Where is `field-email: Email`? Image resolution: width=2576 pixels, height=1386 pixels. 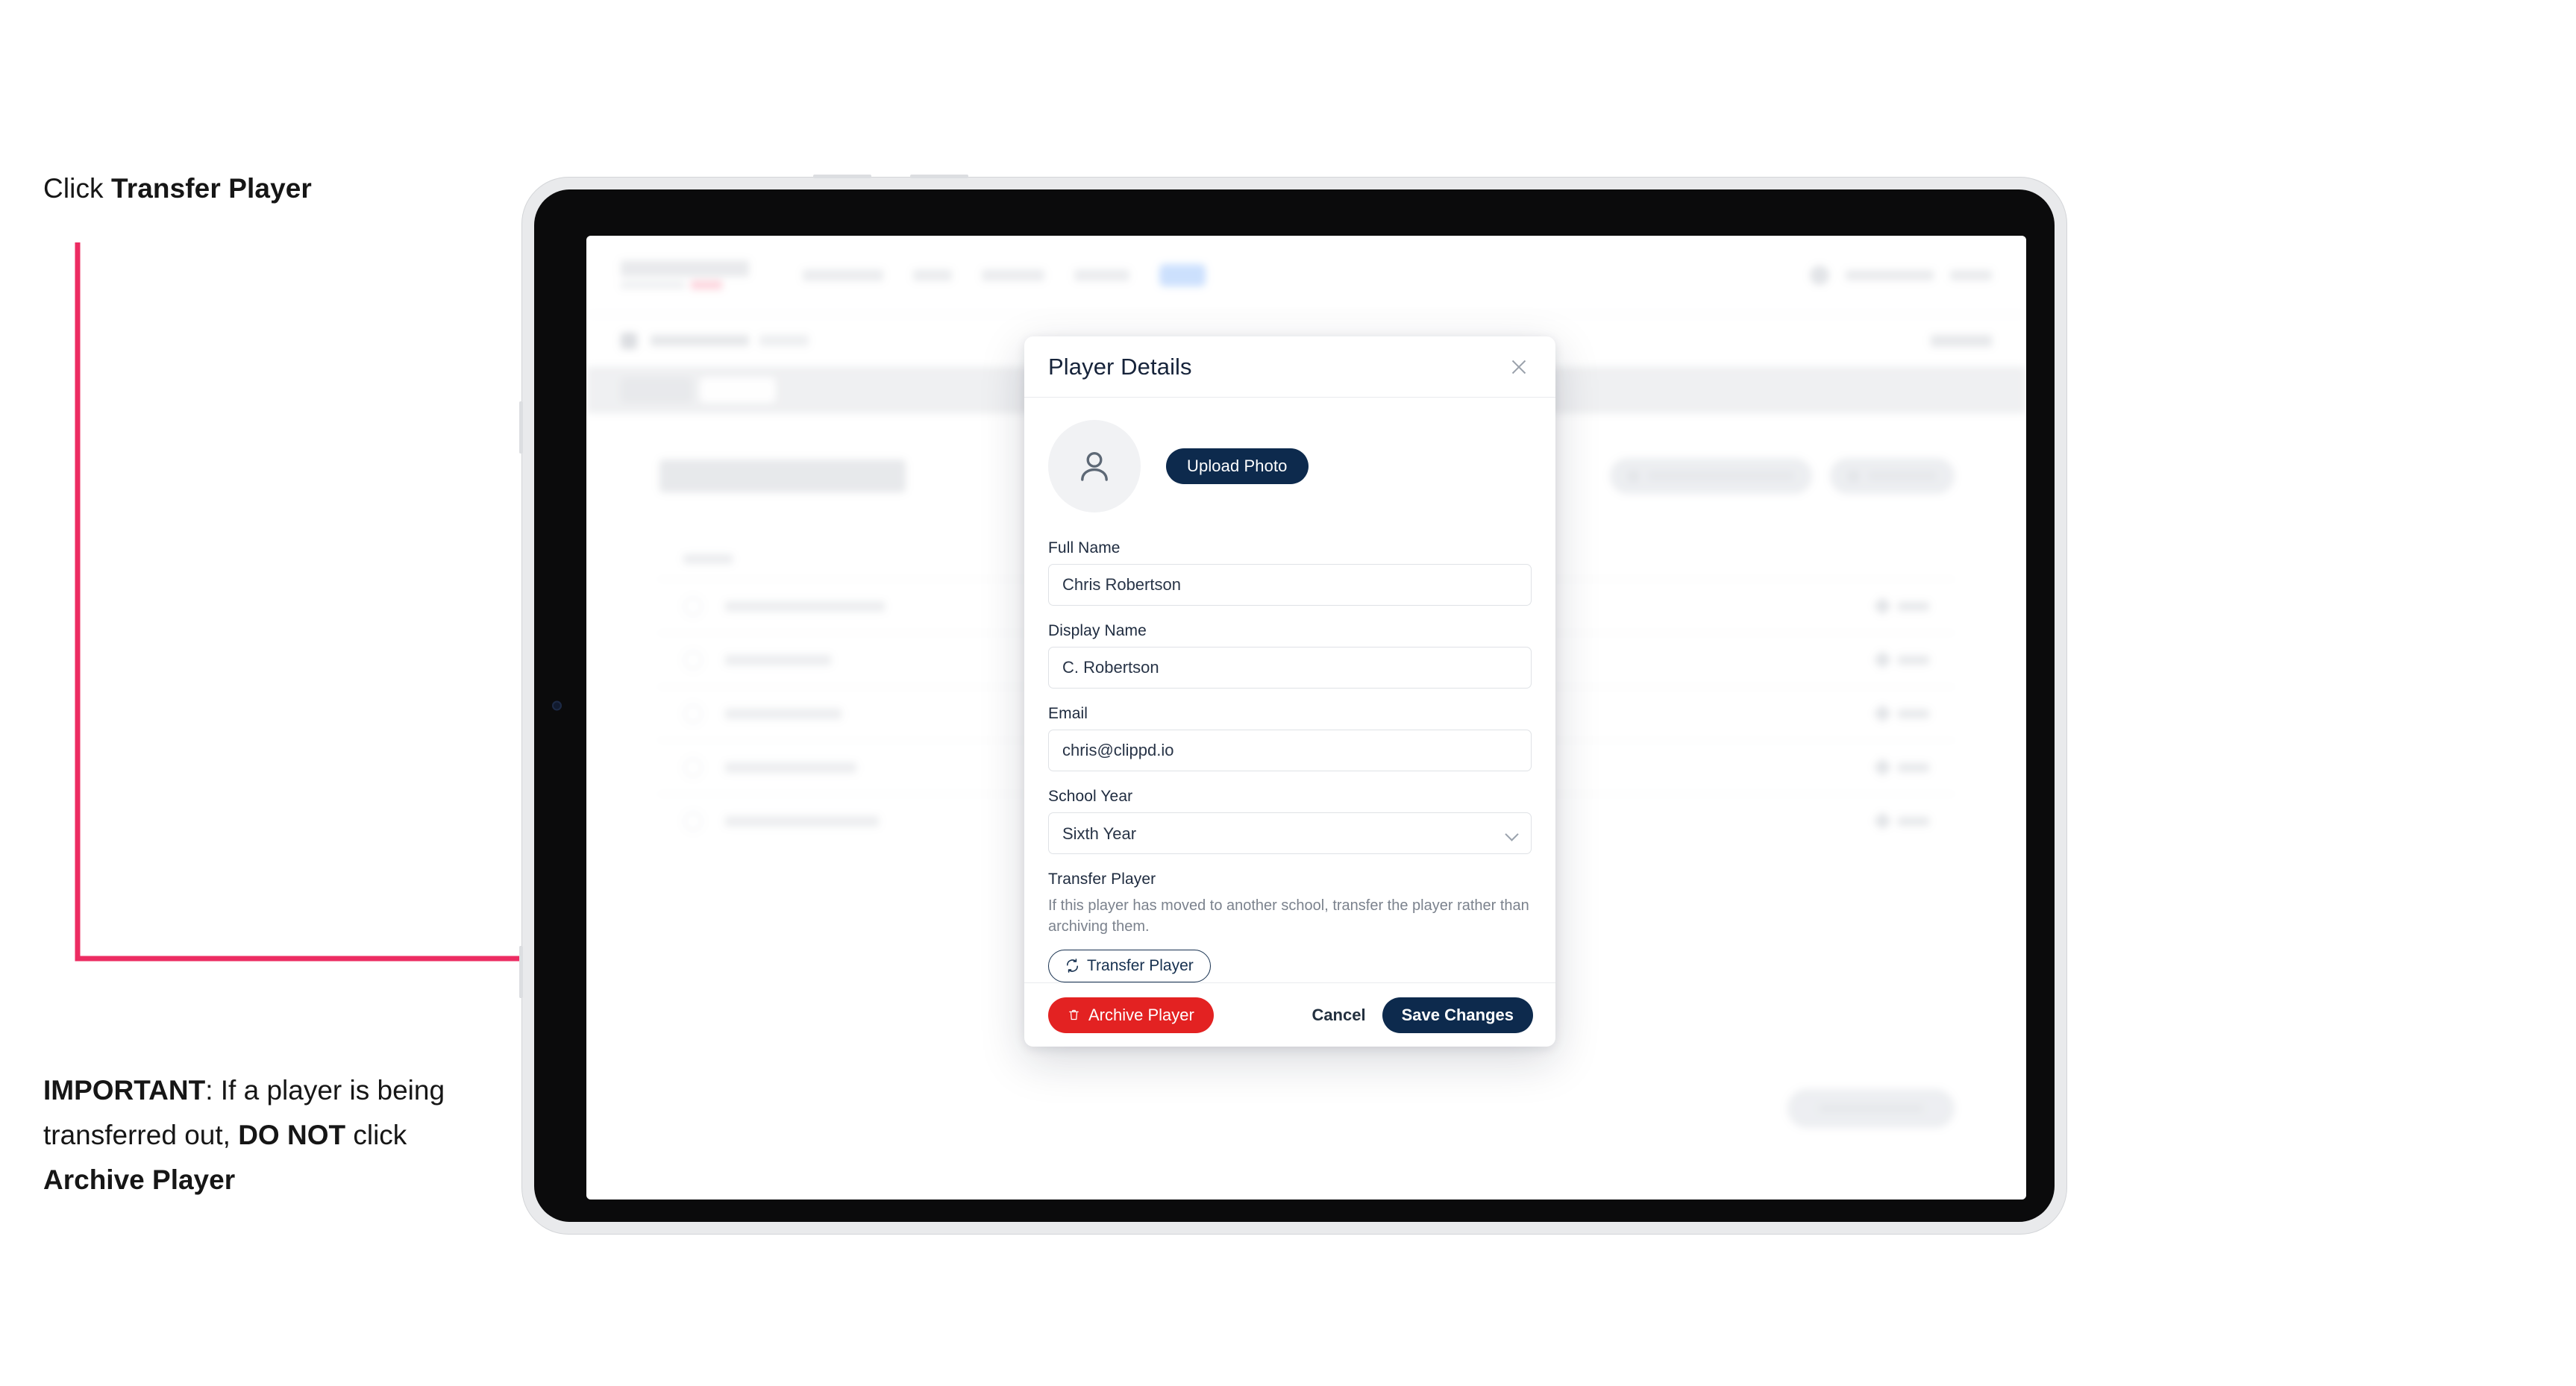
field-email: Email is located at coordinates (1290, 738).